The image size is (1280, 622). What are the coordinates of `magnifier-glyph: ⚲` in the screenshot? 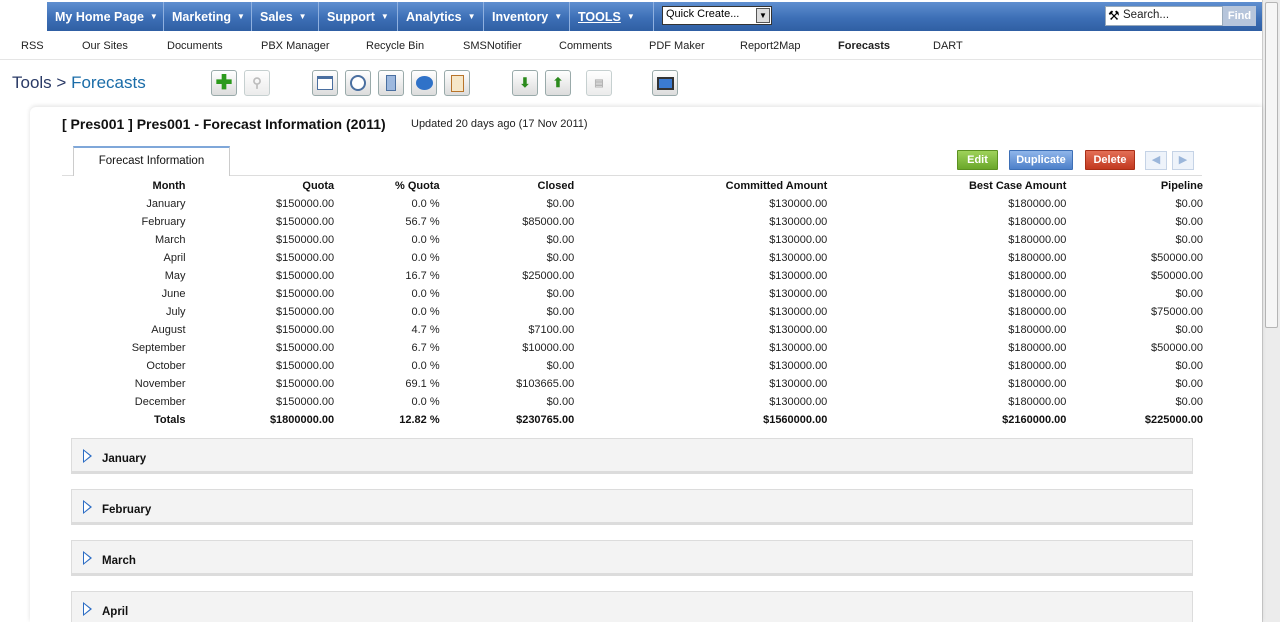 It's located at (257, 82).